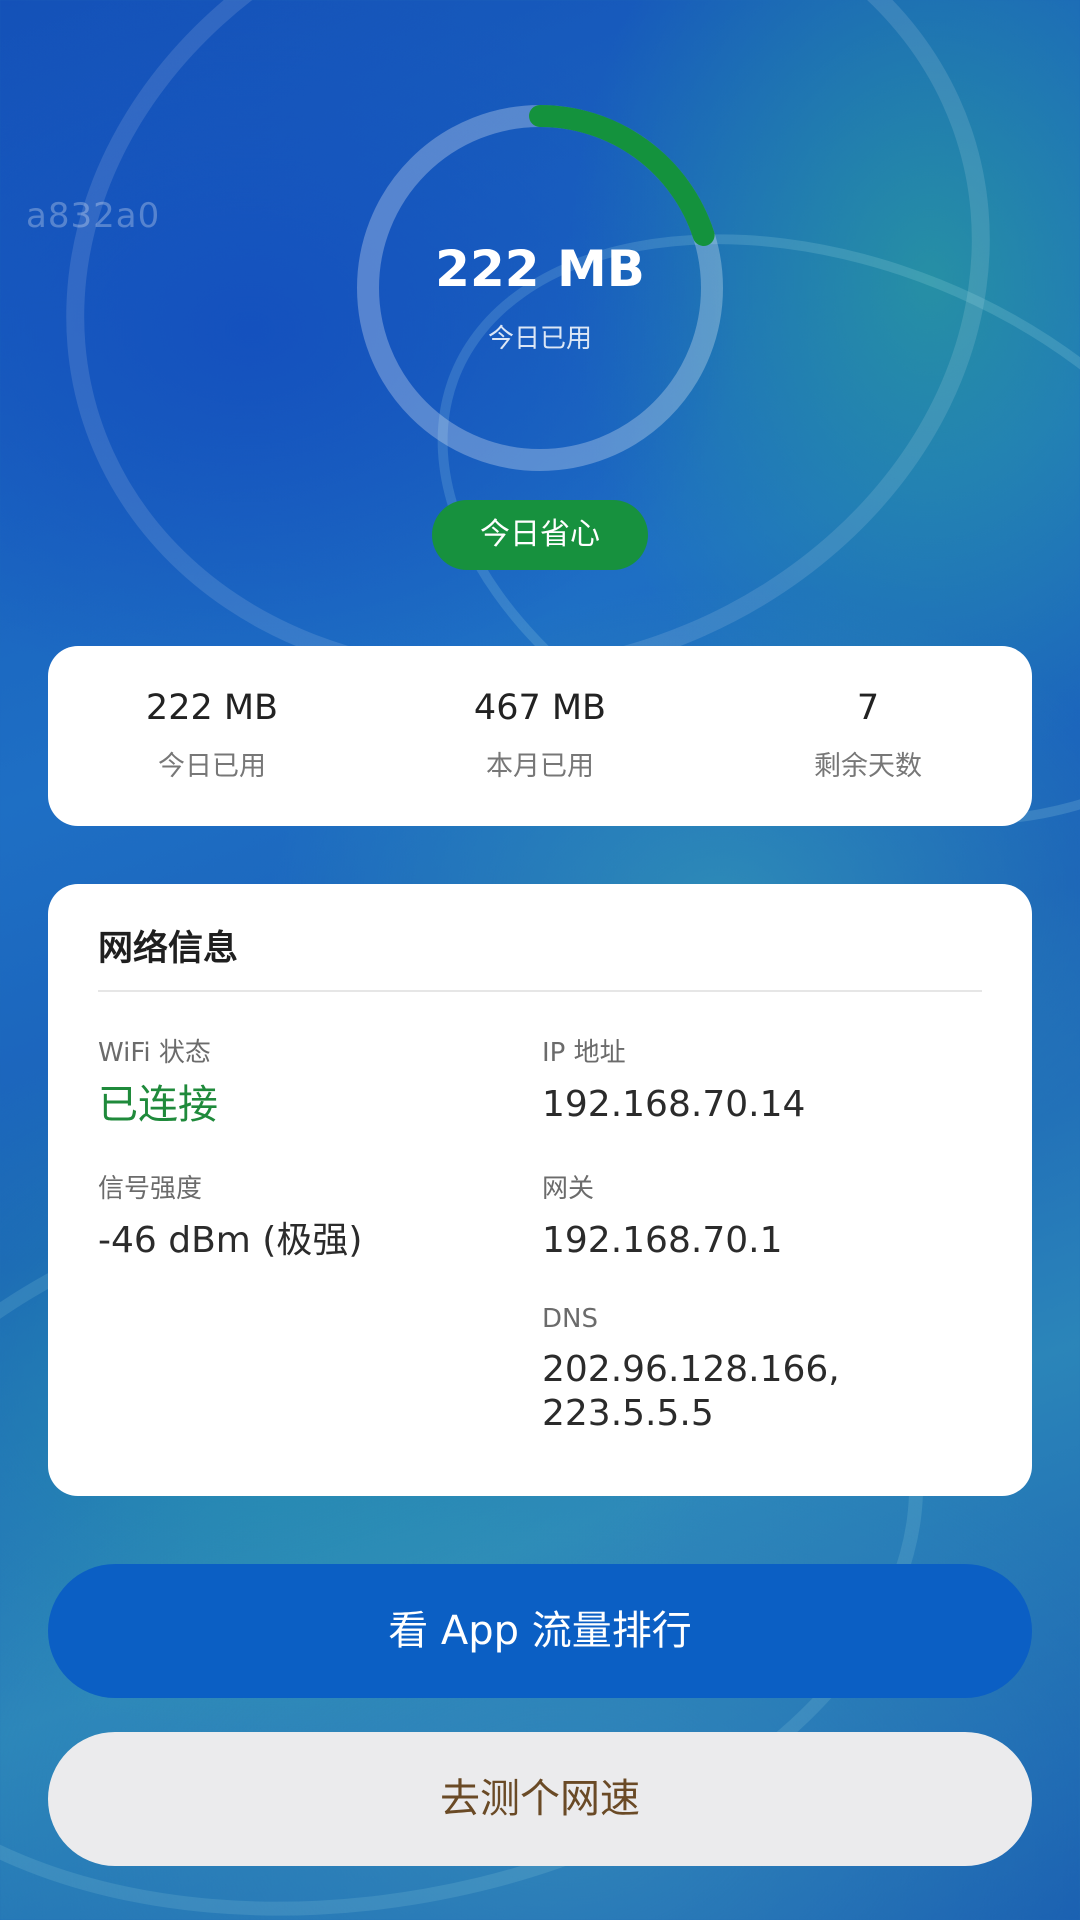 The height and width of the screenshot is (1920, 1080). Describe the element at coordinates (539, 339) in the screenshot. I see `today-usage-label: 今日已用` at that location.